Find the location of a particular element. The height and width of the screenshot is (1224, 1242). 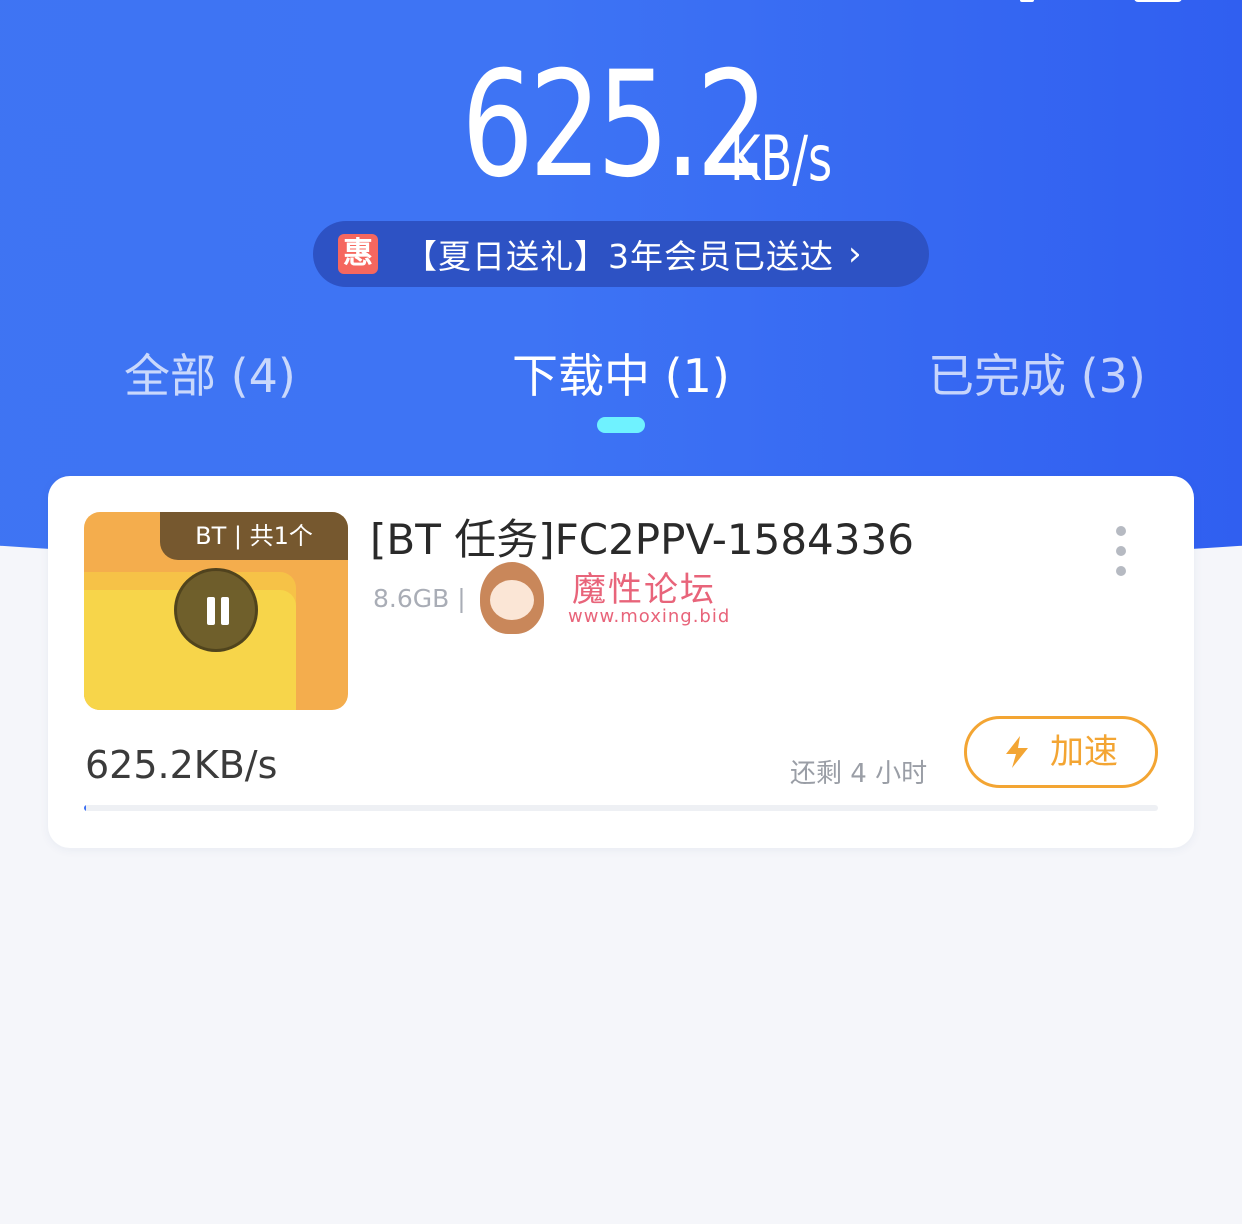

tab-bar: 全部 (4) 下载中 (1) 已完成 (3) is located at coordinates (621, 380).